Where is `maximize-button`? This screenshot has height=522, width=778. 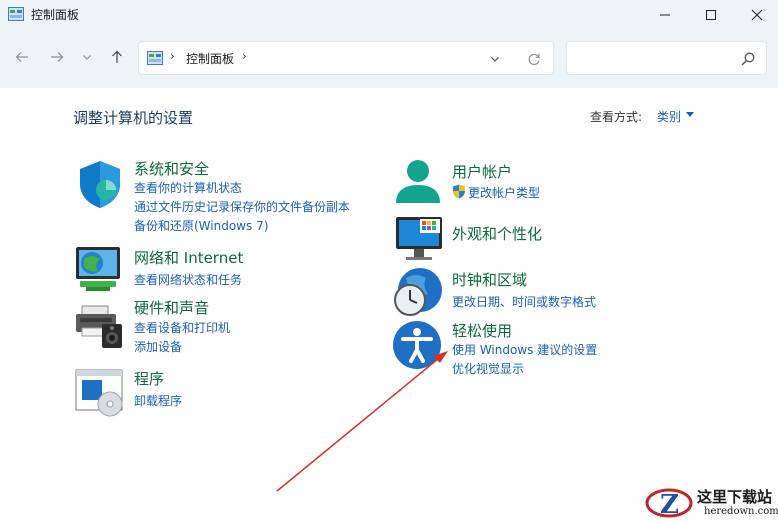
maximize-button is located at coordinates (711, 15).